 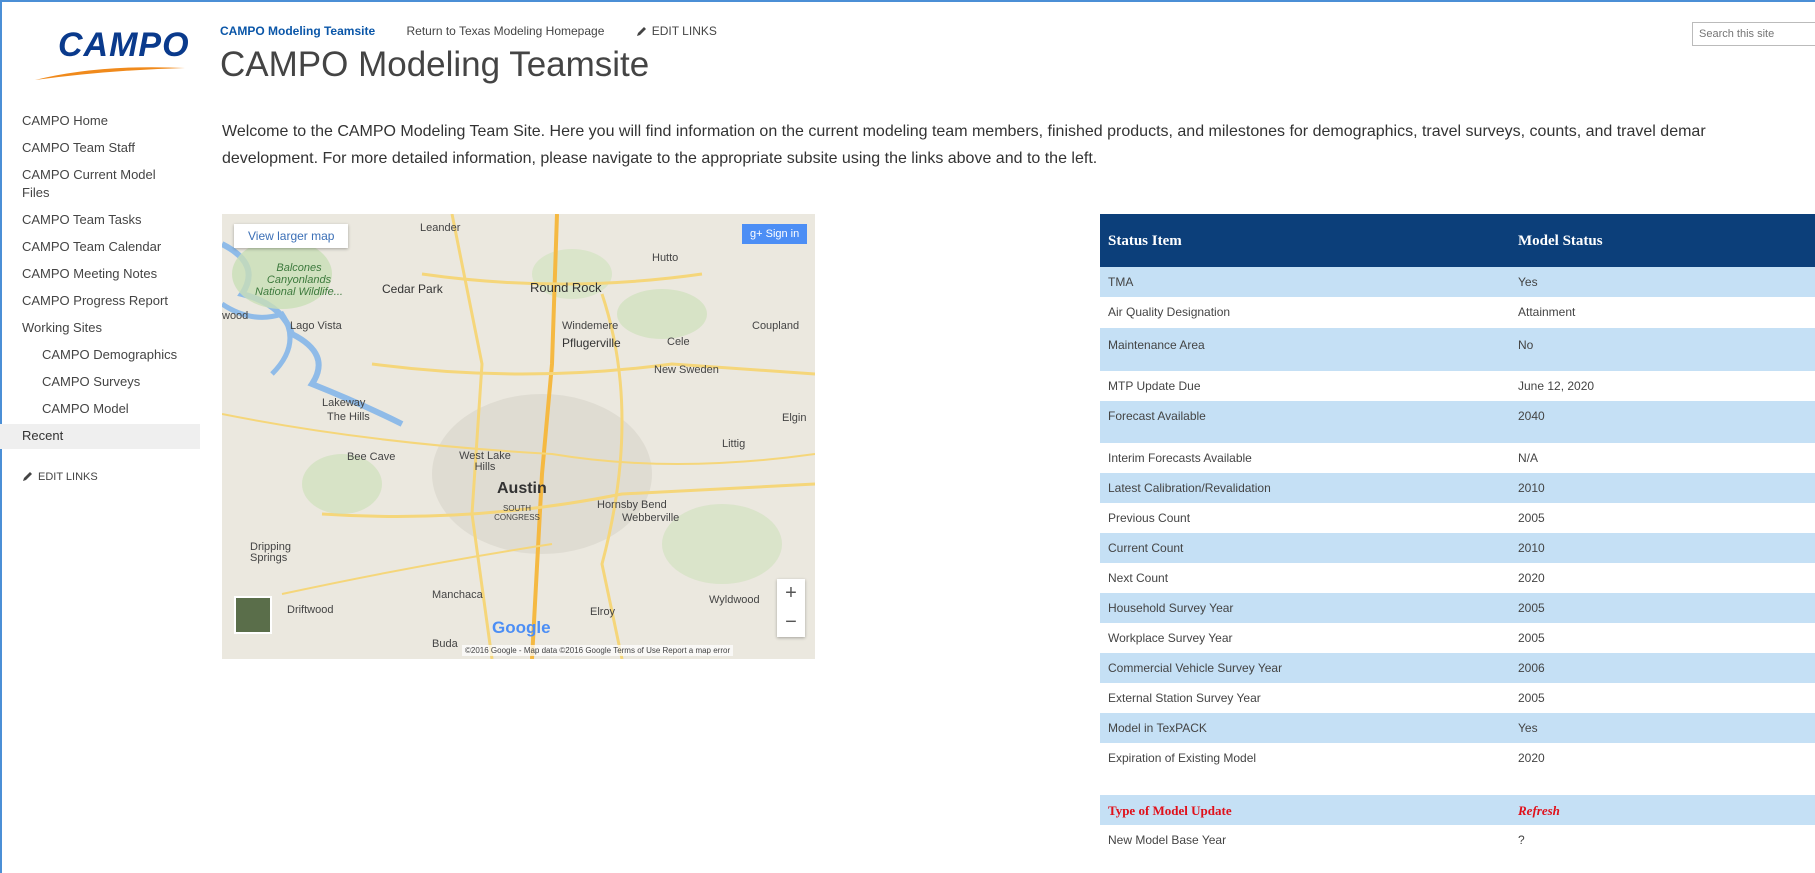 What do you see at coordinates (686, 370) in the screenshot?
I see `map-label: New Sweden` at bounding box center [686, 370].